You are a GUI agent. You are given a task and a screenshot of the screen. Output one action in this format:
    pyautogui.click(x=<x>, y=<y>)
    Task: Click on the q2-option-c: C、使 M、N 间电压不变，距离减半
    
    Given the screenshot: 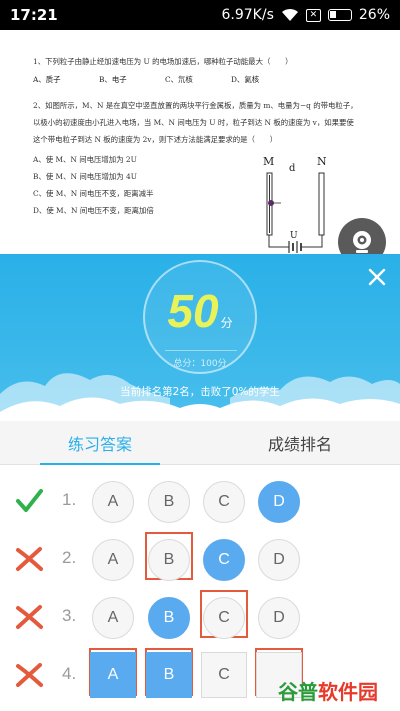 What is the action you would take?
    pyautogui.click(x=93, y=193)
    